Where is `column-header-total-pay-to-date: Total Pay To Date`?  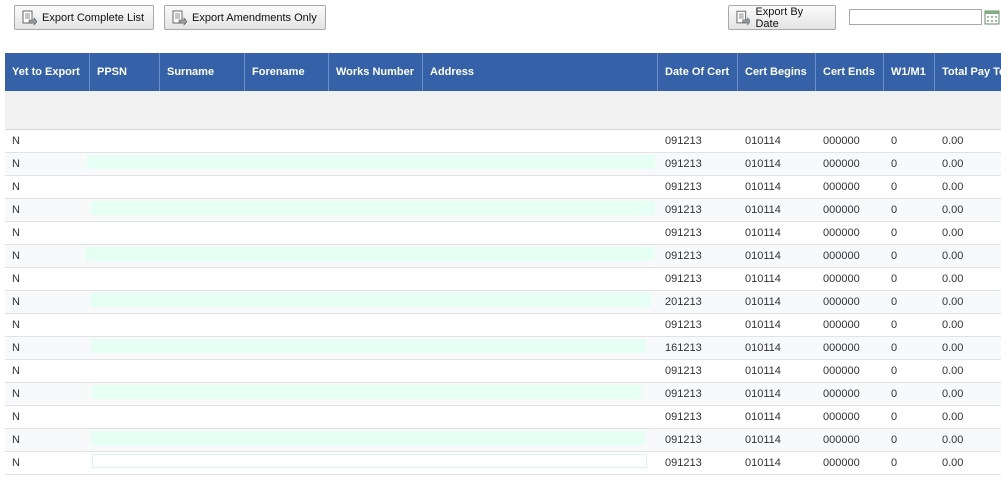 column-header-total-pay-to-date: Total Pay To Date is located at coordinates (968, 72).